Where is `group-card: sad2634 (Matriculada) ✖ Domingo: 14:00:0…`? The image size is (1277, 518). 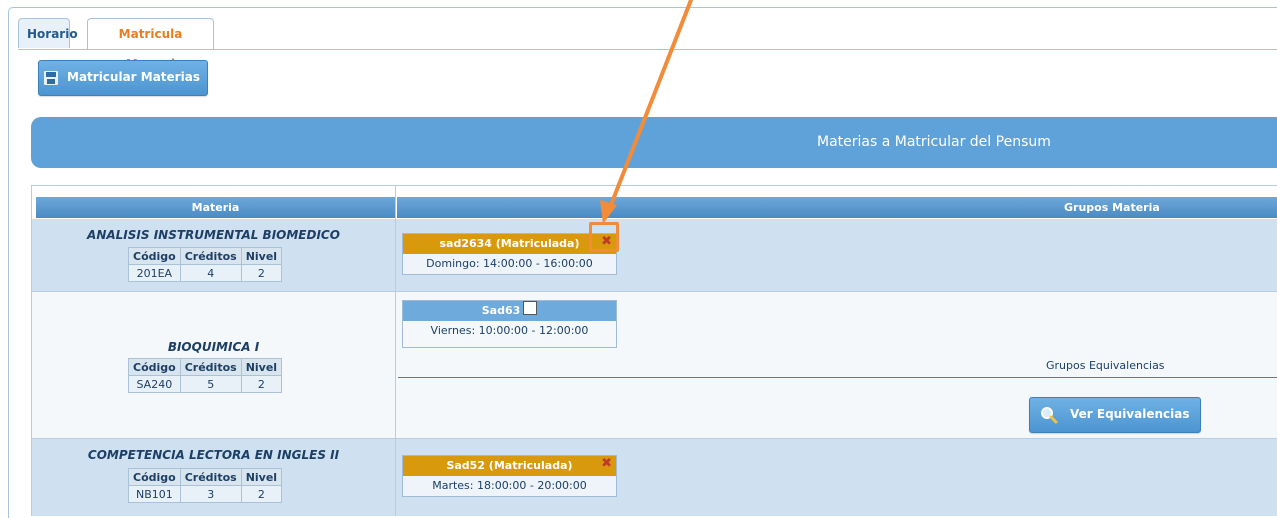 group-card: sad2634 (Matriculada) ✖ Domingo: 14:00:0… is located at coordinates (509, 254).